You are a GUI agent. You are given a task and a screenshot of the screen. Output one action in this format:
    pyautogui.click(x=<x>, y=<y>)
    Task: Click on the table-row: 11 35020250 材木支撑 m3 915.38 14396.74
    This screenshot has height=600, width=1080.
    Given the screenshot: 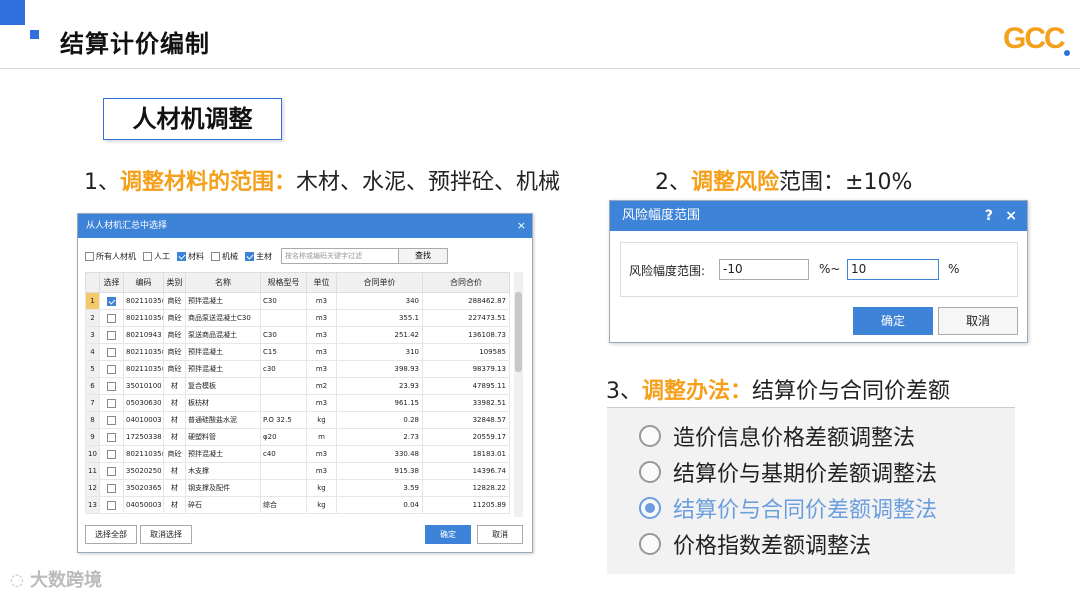 What is the action you would take?
    pyautogui.click(x=297, y=471)
    